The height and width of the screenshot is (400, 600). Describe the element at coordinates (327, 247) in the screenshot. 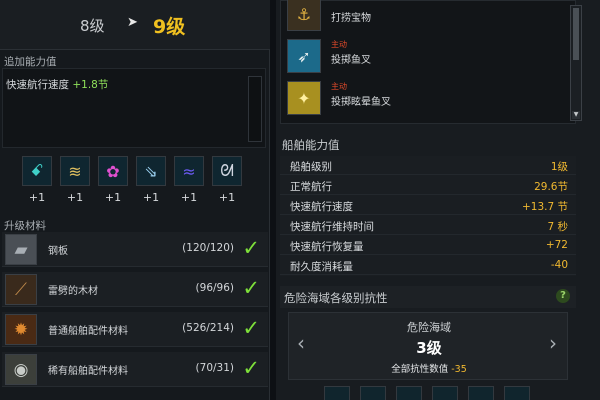

I see `stat-label: 快速航行恢复量` at that location.